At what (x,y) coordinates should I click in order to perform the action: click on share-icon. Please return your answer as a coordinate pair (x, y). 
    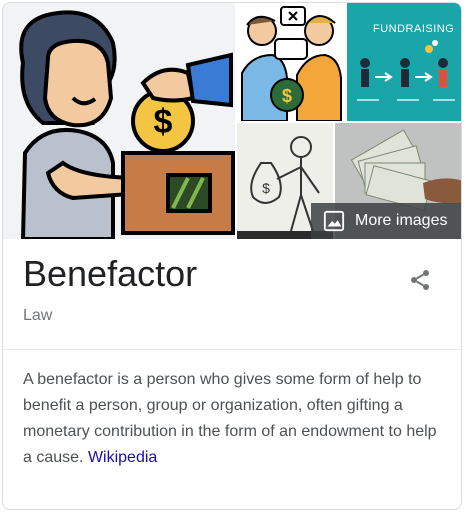
    Looking at the image, I should click on (420, 280).